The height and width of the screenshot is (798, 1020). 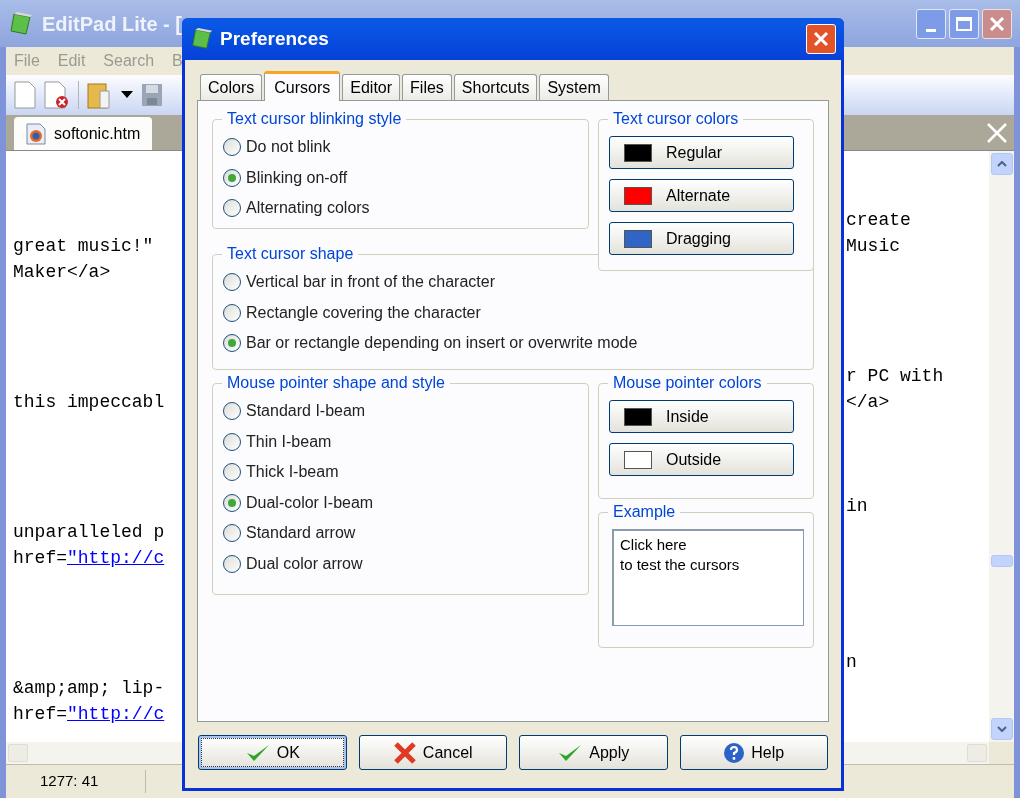 What do you see at coordinates (701, 459) in the screenshot?
I see `color-button: Outside` at bounding box center [701, 459].